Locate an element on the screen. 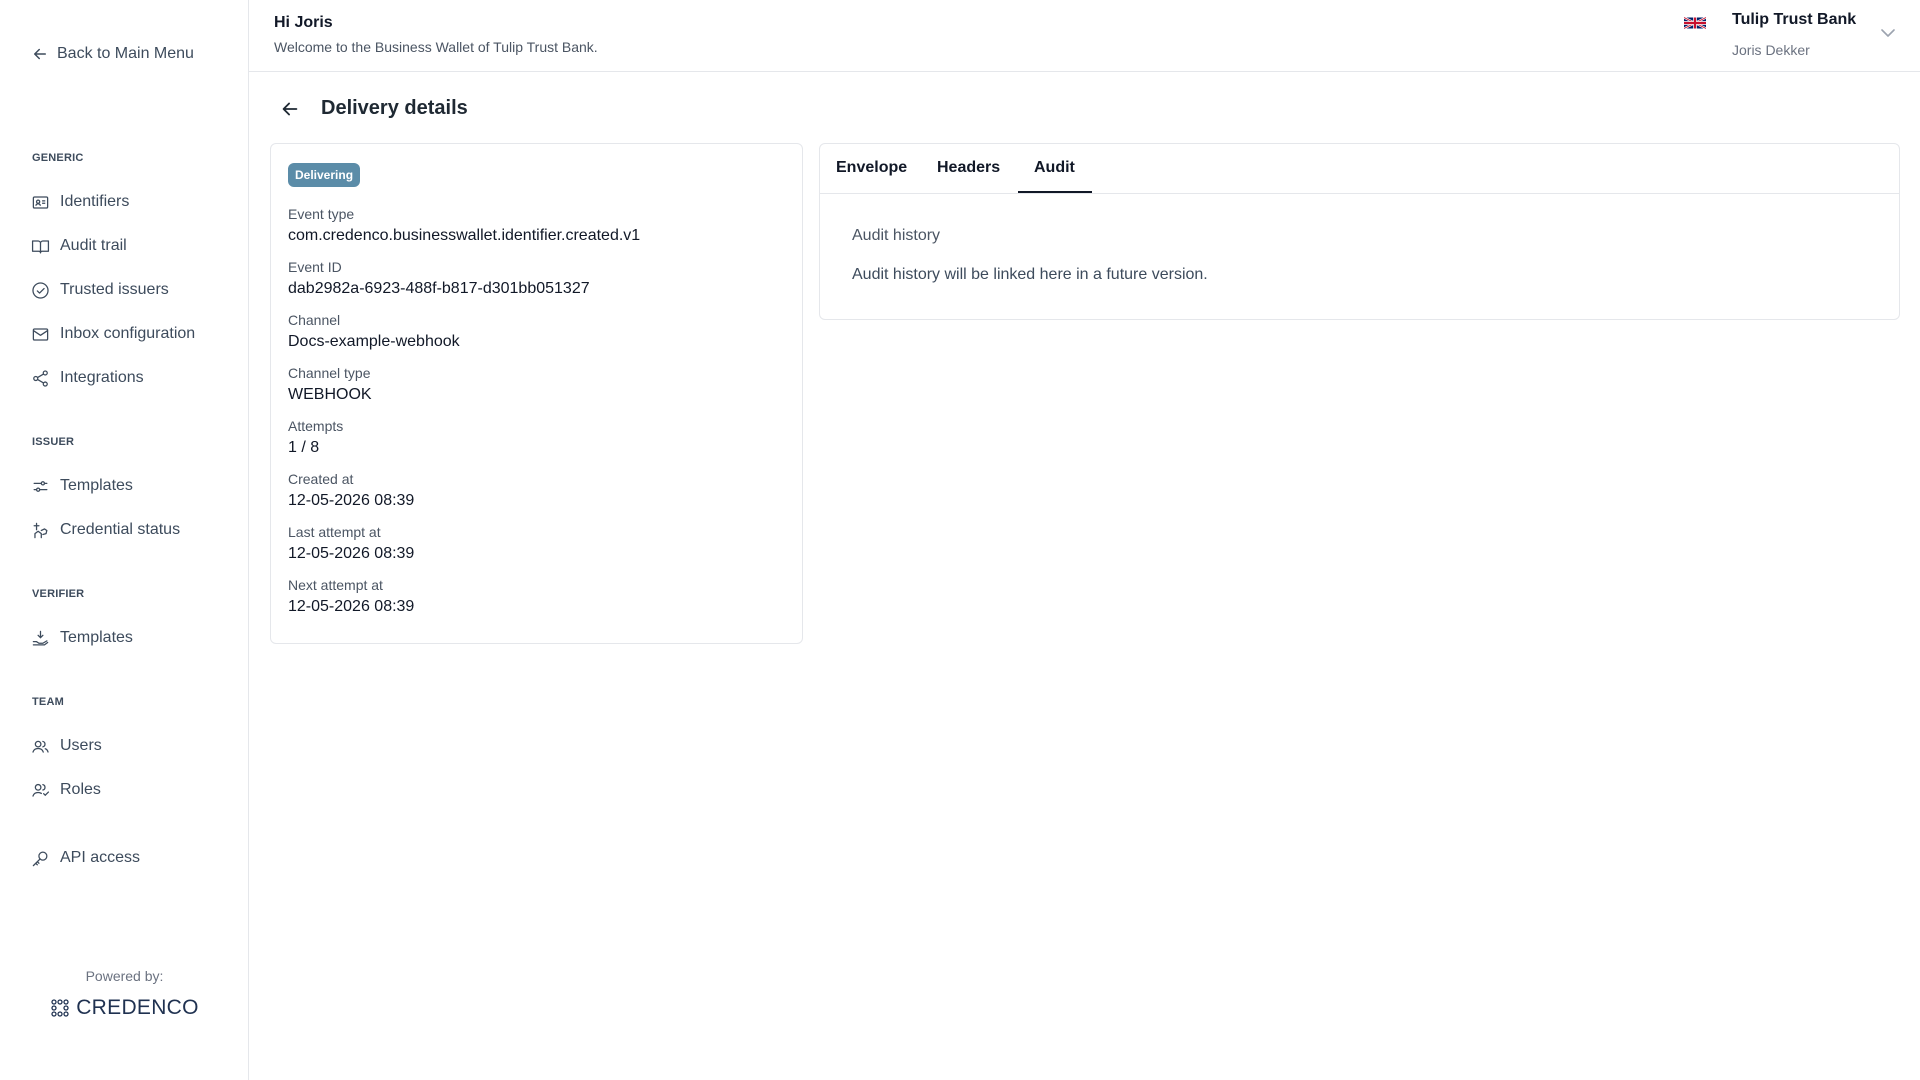  section-label-generic: GENERIC is located at coordinates (58, 158).